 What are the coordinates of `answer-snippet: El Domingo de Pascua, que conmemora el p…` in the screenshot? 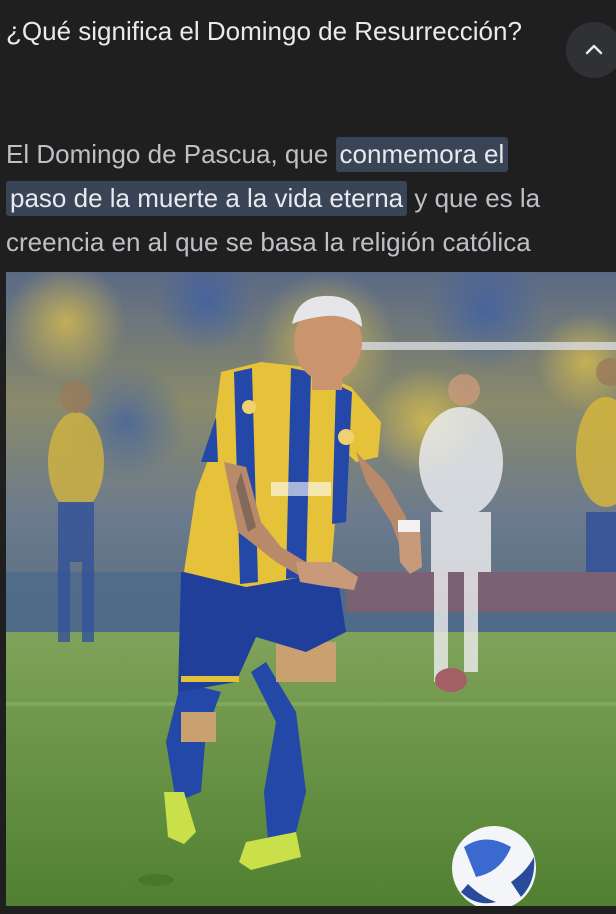 It's located at (311, 198).